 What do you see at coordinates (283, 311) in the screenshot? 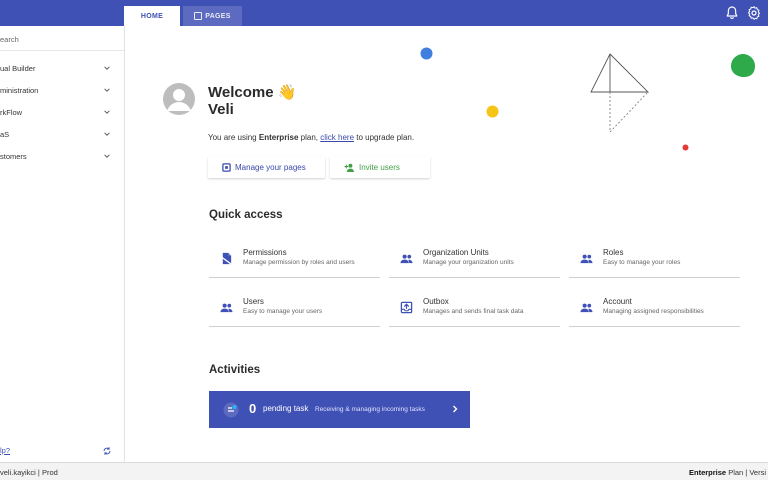
I see `card-desc: Easy to manage your users` at bounding box center [283, 311].